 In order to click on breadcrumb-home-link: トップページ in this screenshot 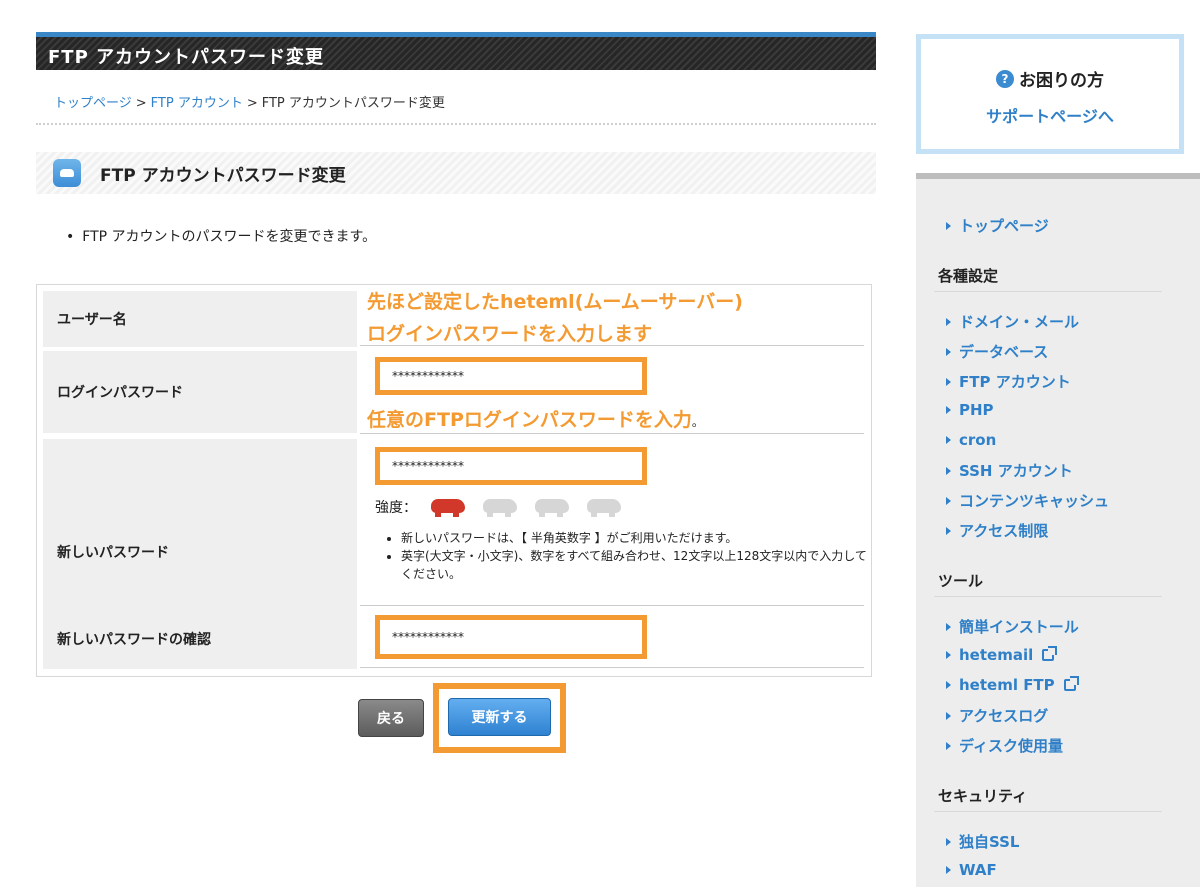, I will do `click(93, 103)`.